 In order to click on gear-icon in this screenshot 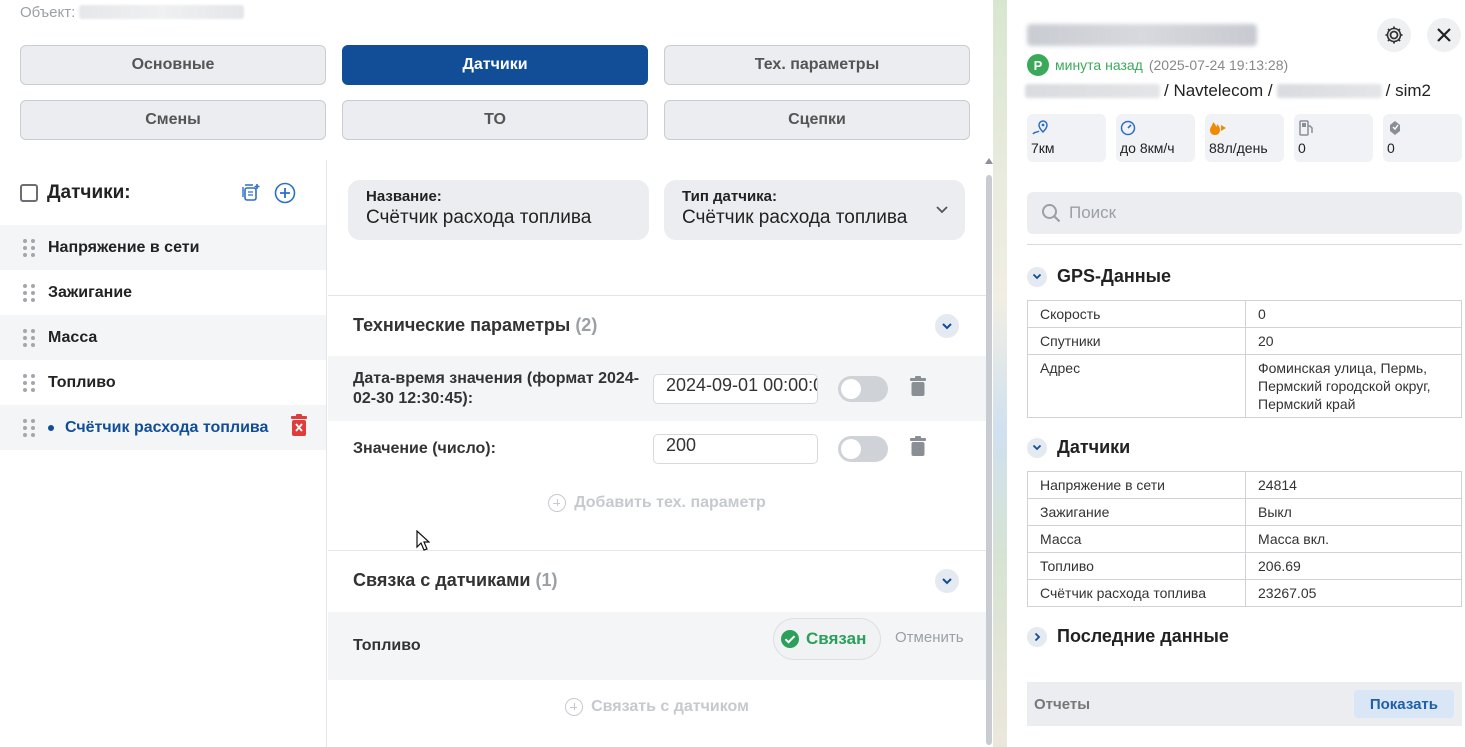, I will do `click(1394, 35)`.